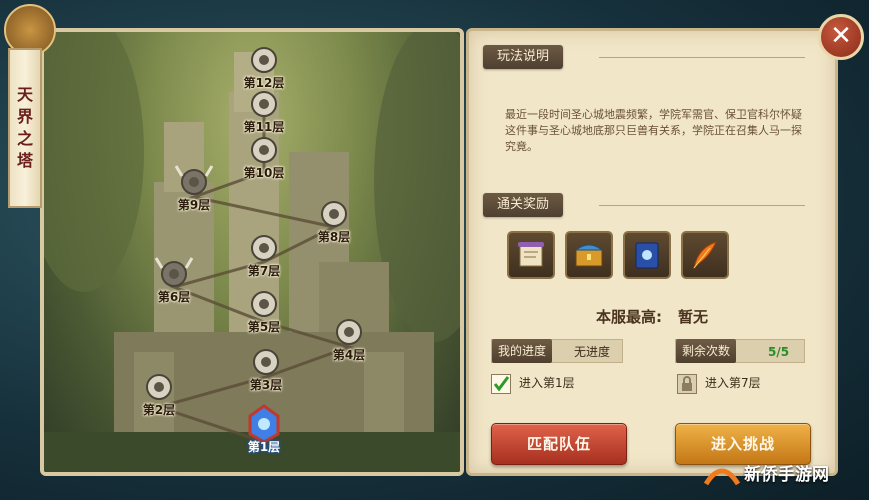  I want to click on floor-label-9: 第9层, so click(194, 204).